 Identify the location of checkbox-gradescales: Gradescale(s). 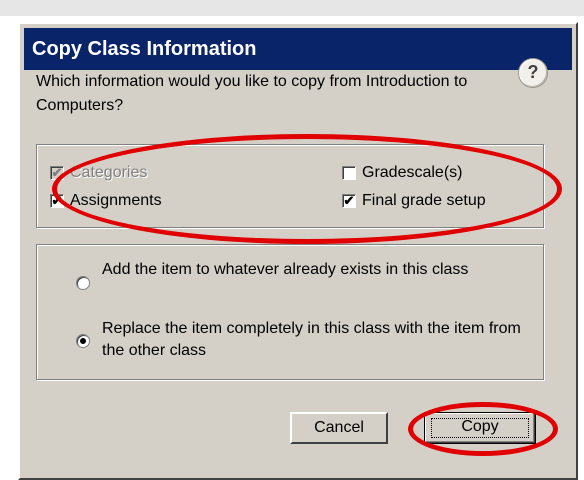
(402, 173).